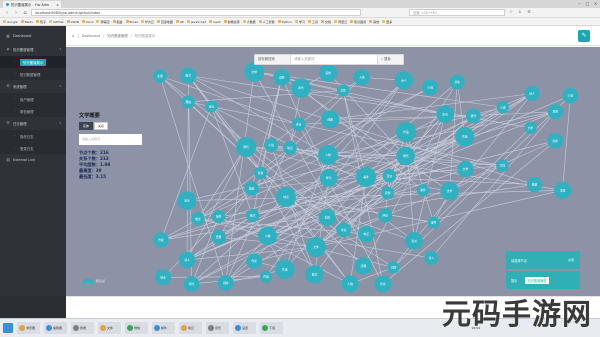 The width and height of the screenshot is (600, 337). What do you see at coordinates (343, 230) in the screenshot?
I see `graph-node: 评论` at bounding box center [343, 230].